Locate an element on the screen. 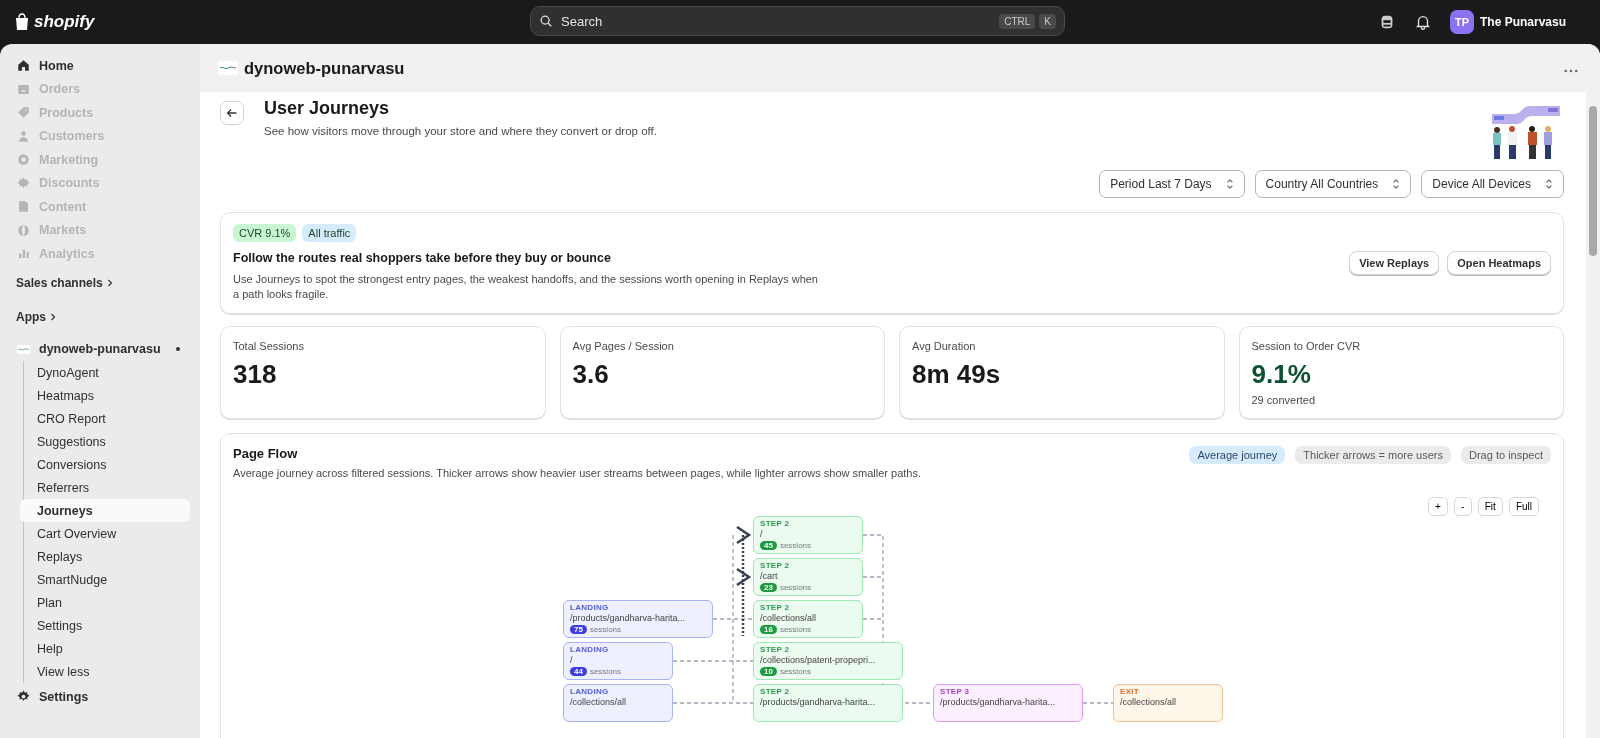  stat-note: 29 converted is located at coordinates (1284, 400).